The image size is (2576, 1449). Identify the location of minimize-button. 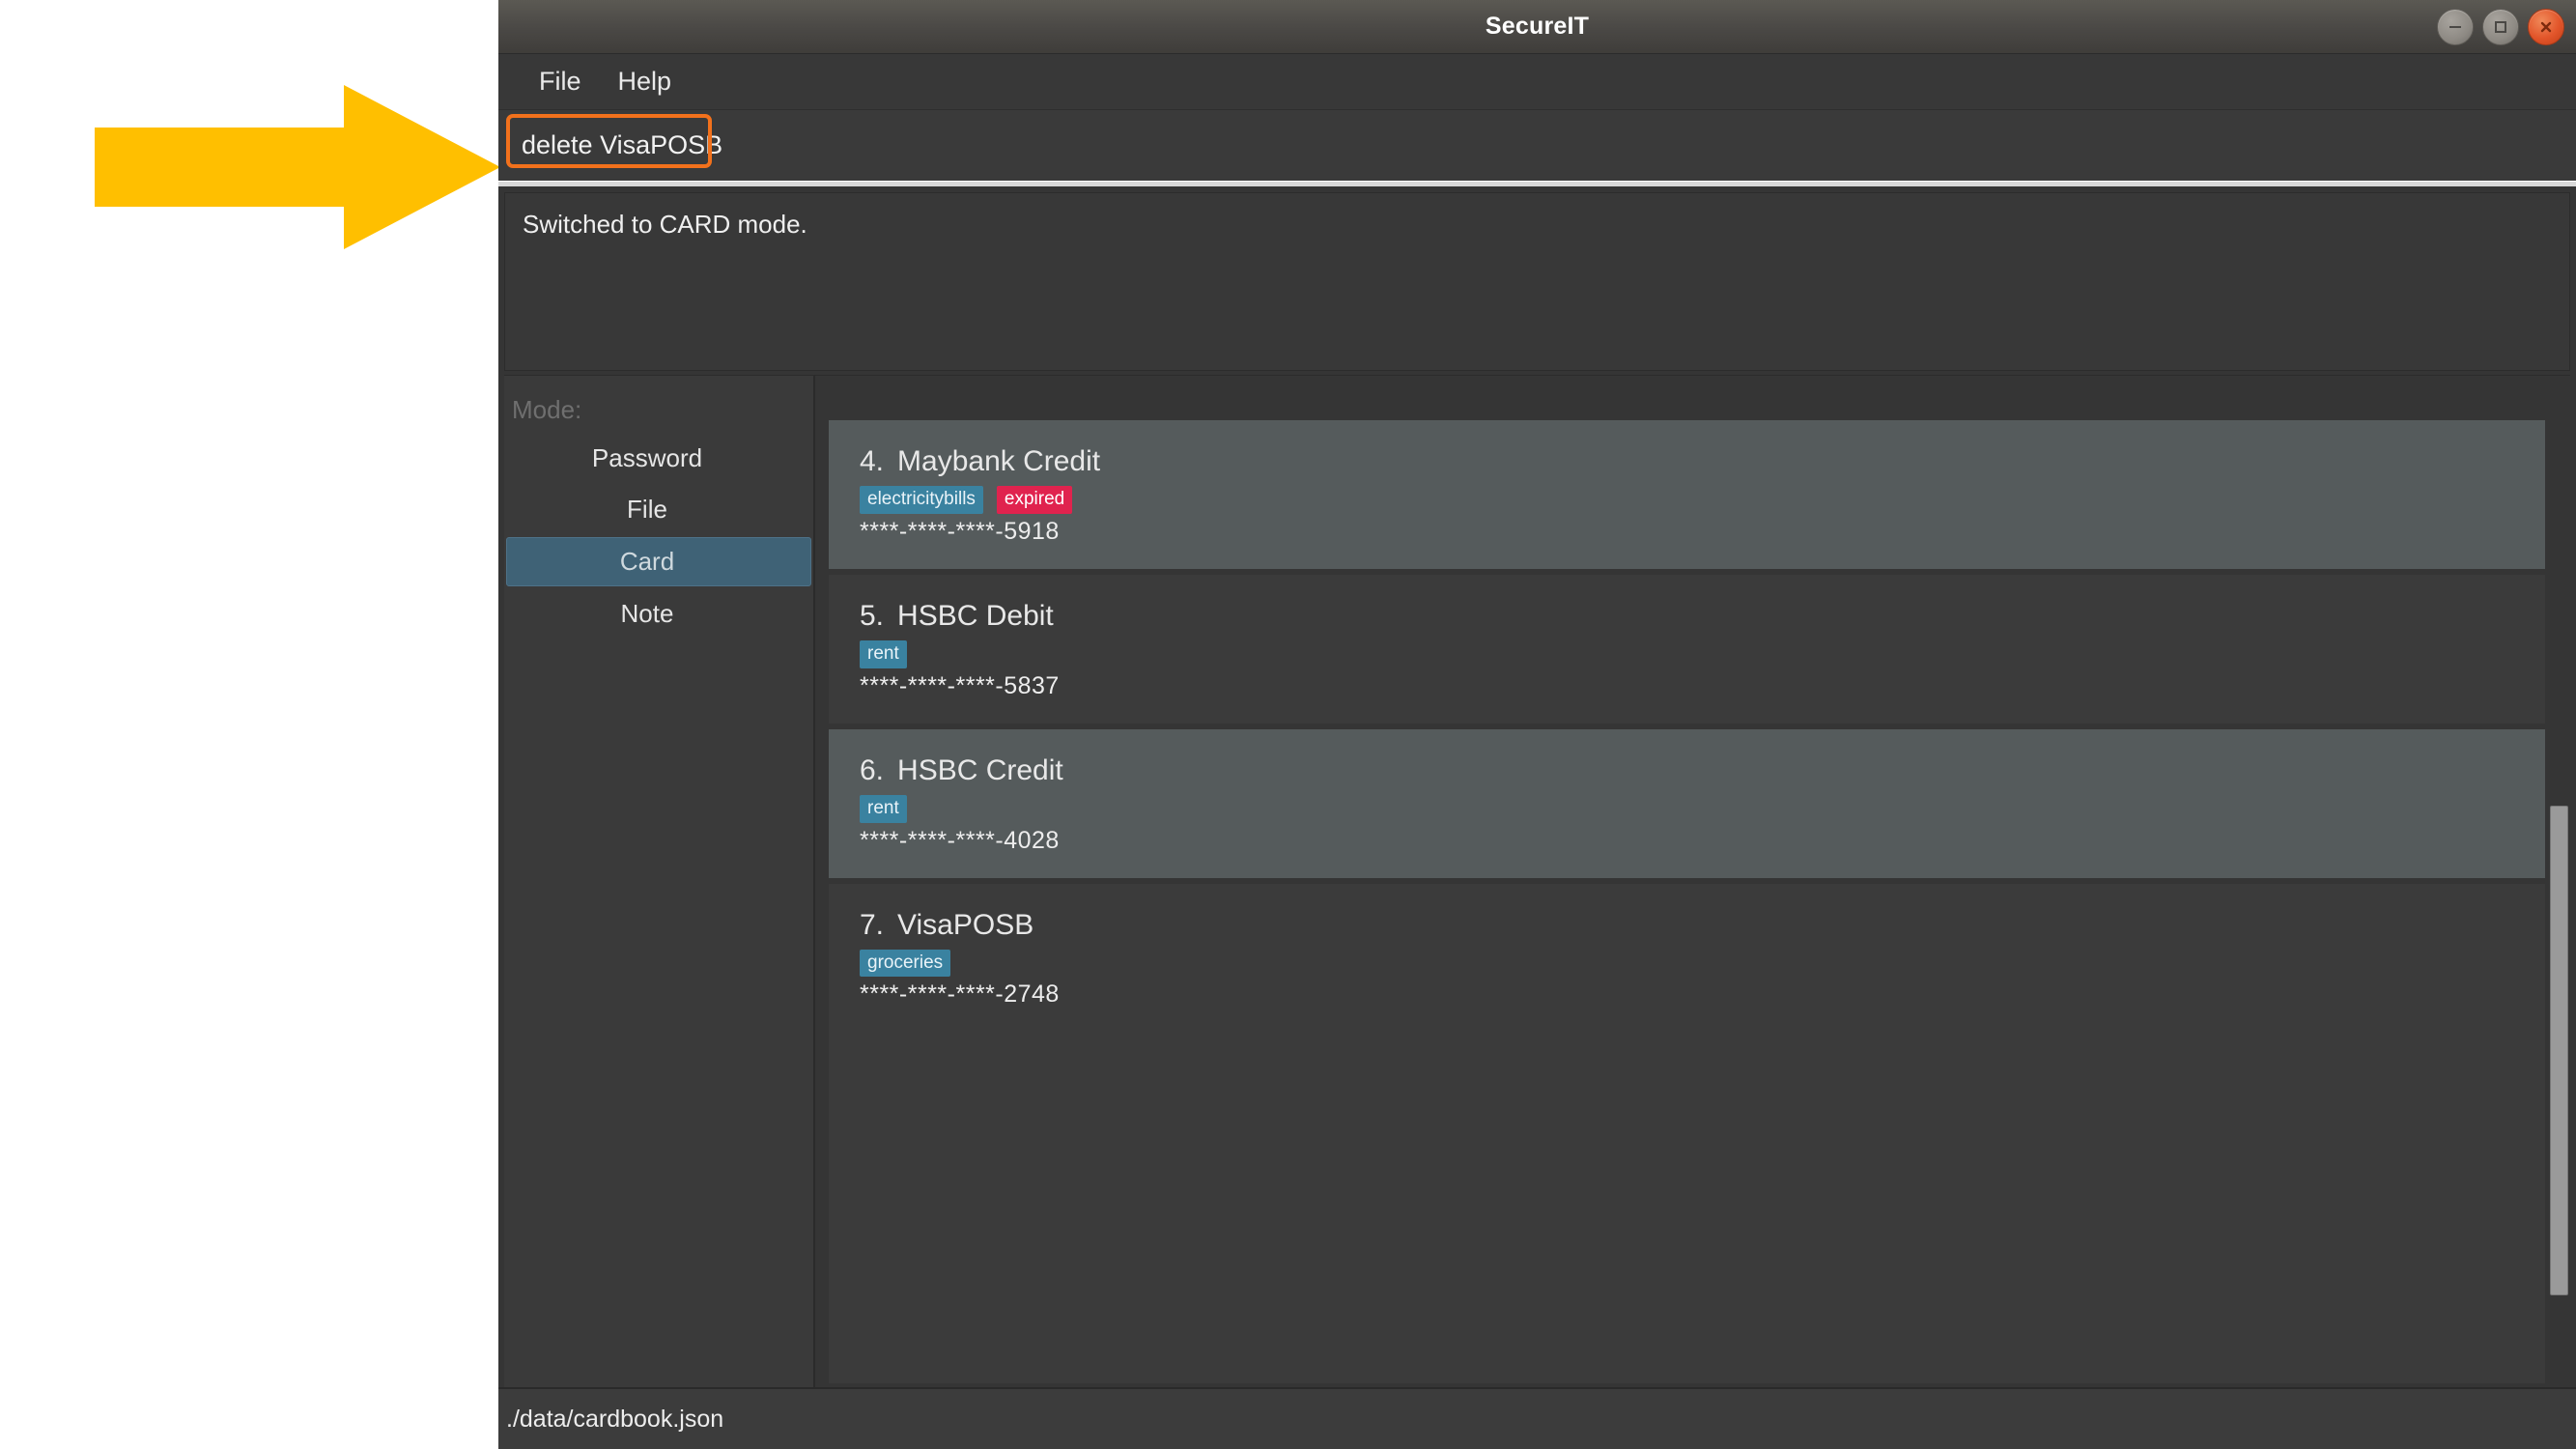
(2455, 27).